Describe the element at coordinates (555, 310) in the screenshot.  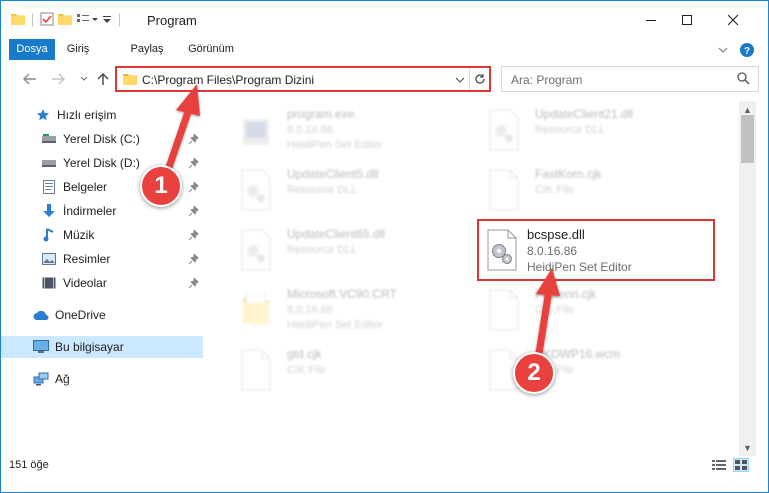
I see `file-type: CIK File` at that location.